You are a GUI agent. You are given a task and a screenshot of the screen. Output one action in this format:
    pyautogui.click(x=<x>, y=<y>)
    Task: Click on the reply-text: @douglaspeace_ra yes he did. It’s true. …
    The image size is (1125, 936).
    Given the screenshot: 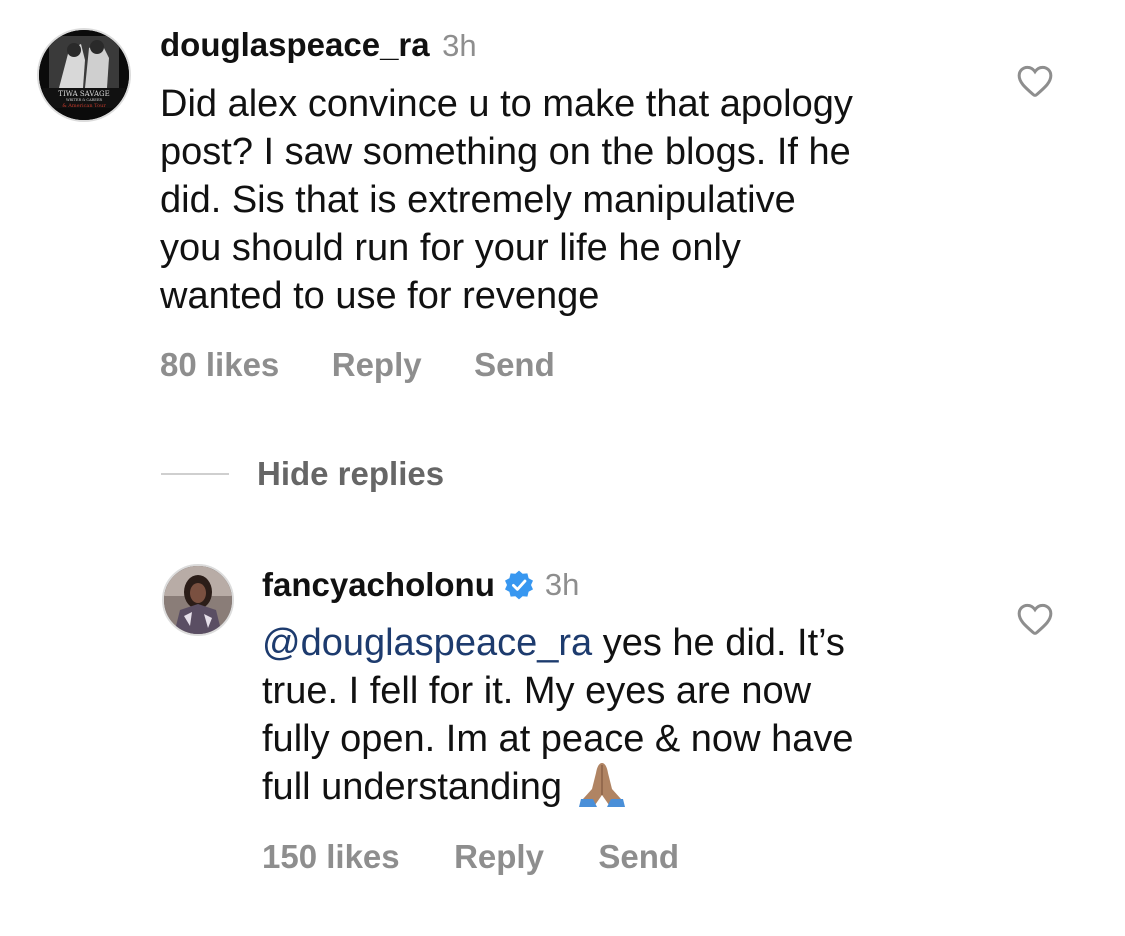 What is the action you would take?
    pyautogui.click(x=642, y=715)
    